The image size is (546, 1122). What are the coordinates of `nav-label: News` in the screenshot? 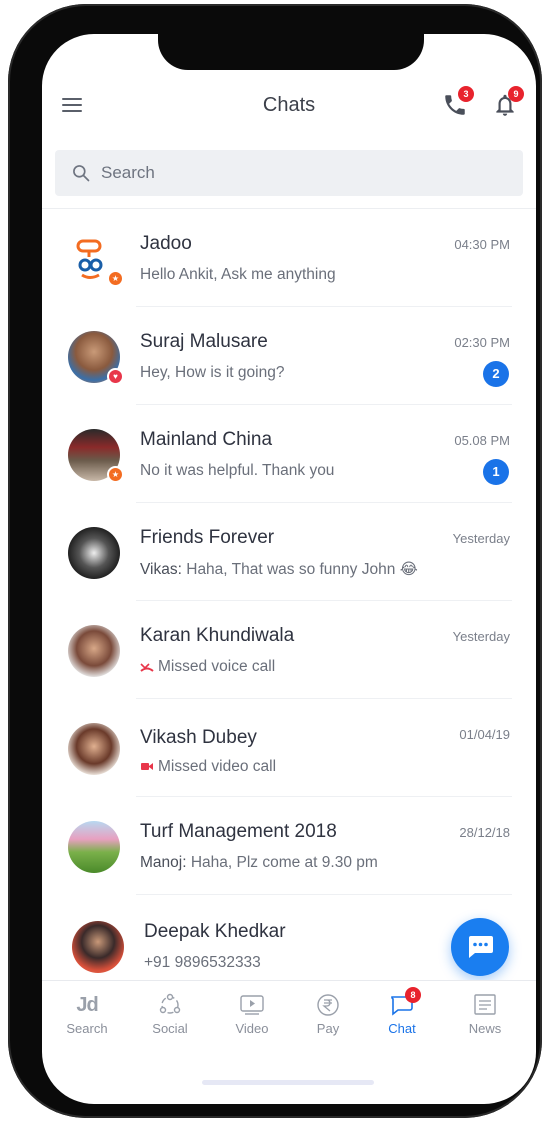 It's located at (485, 1028).